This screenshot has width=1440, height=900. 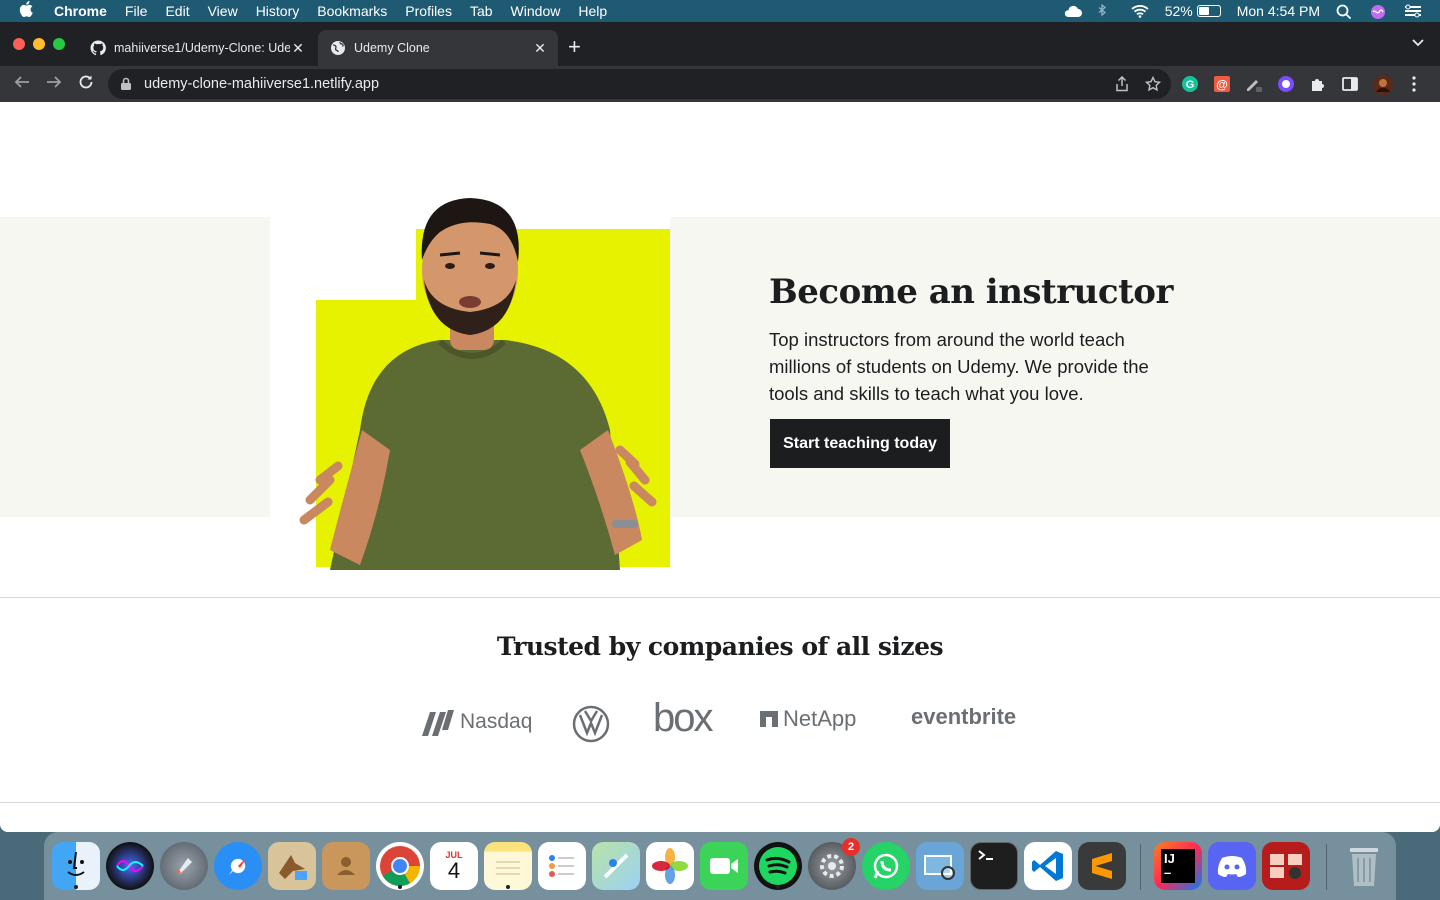 I want to click on svg-text: G, so click(x=1190, y=85).